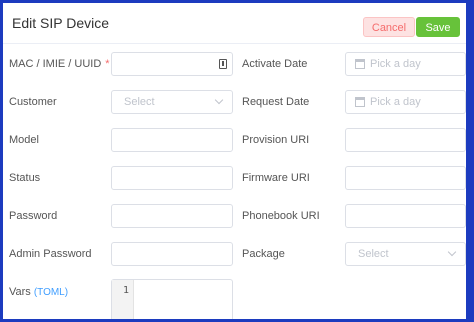  What do you see at coordinates (172, 178) in the screenshot?
I see `status-input` at bounding box center [172, 178].